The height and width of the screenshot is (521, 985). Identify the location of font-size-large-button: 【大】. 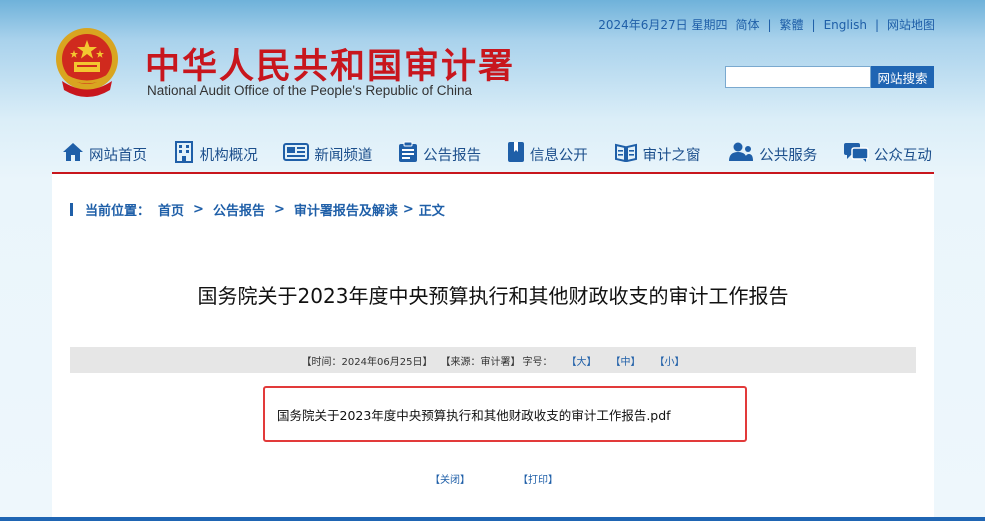
(581, 360).